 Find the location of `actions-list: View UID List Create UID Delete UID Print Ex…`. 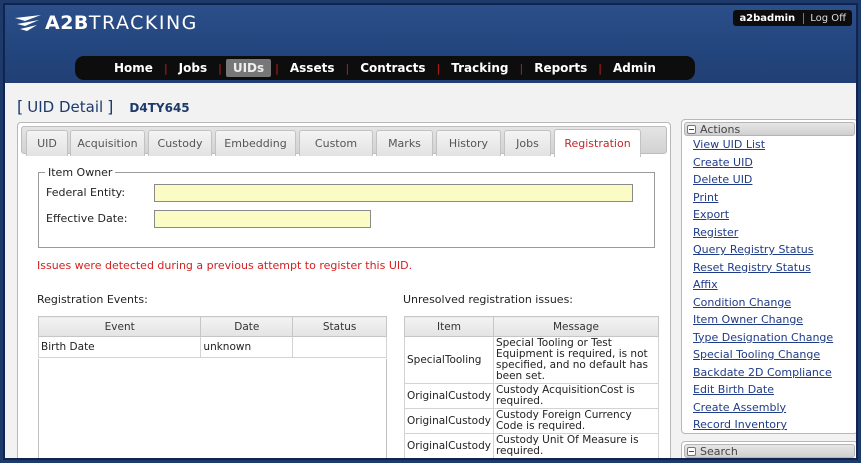

actions-list: View UID List Create UID Delete UID Print Ex… is located at coordinates (769, 285).